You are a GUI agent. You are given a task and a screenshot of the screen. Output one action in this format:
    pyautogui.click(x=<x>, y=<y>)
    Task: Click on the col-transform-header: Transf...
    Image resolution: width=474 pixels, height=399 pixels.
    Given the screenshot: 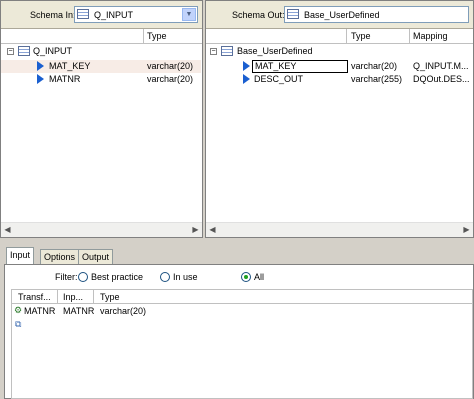 What is the action you would take?
    pyautogui.click(x=34, y=297)
    